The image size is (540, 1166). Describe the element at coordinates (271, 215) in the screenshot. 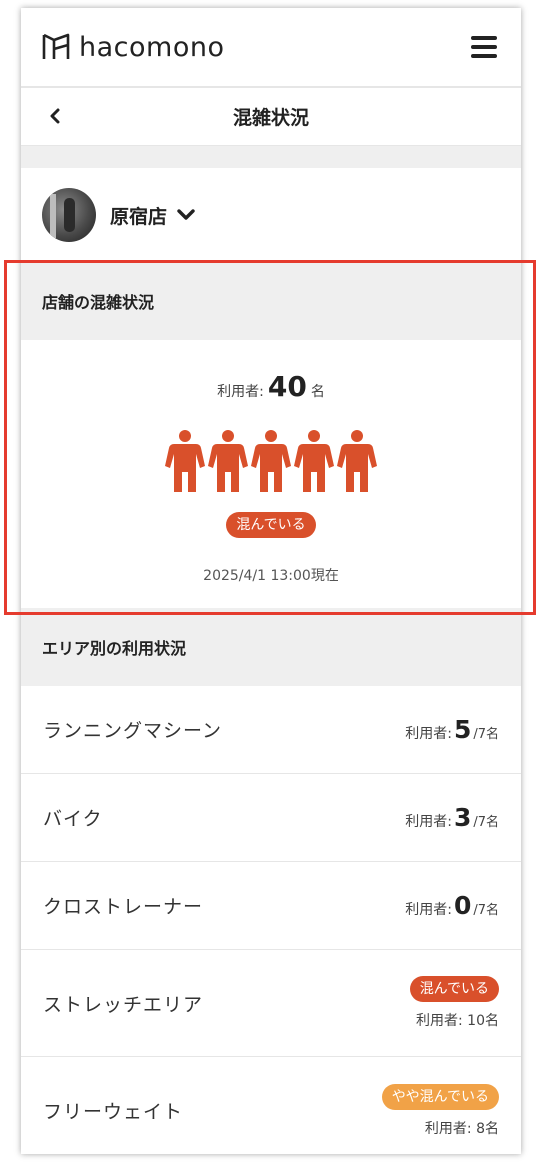

I see `store-row: 原宿店` at that location.